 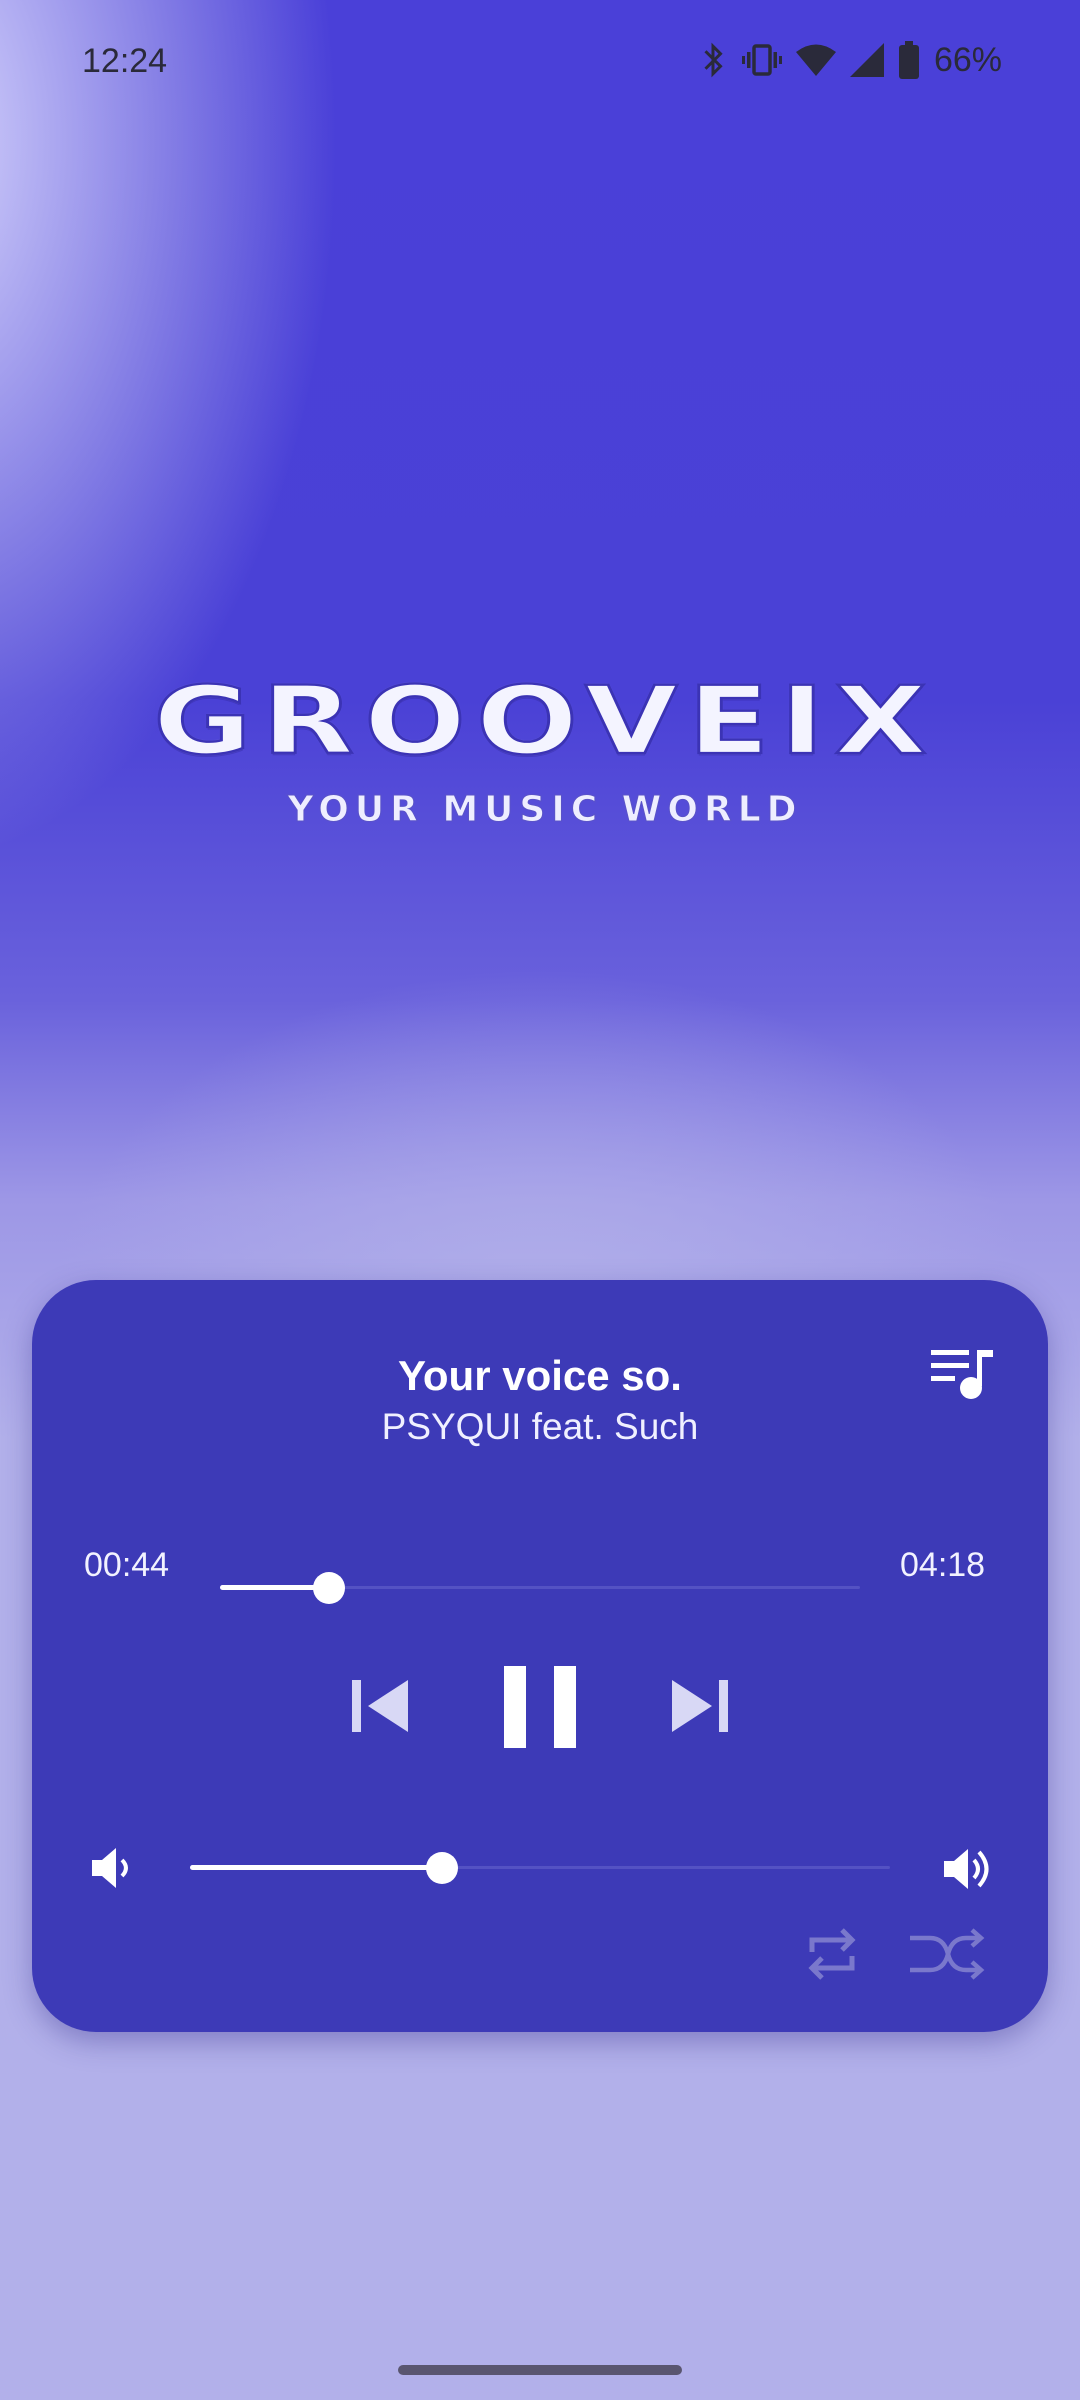 I want to click on queue-music-icon, so click(x=962, y=1374).